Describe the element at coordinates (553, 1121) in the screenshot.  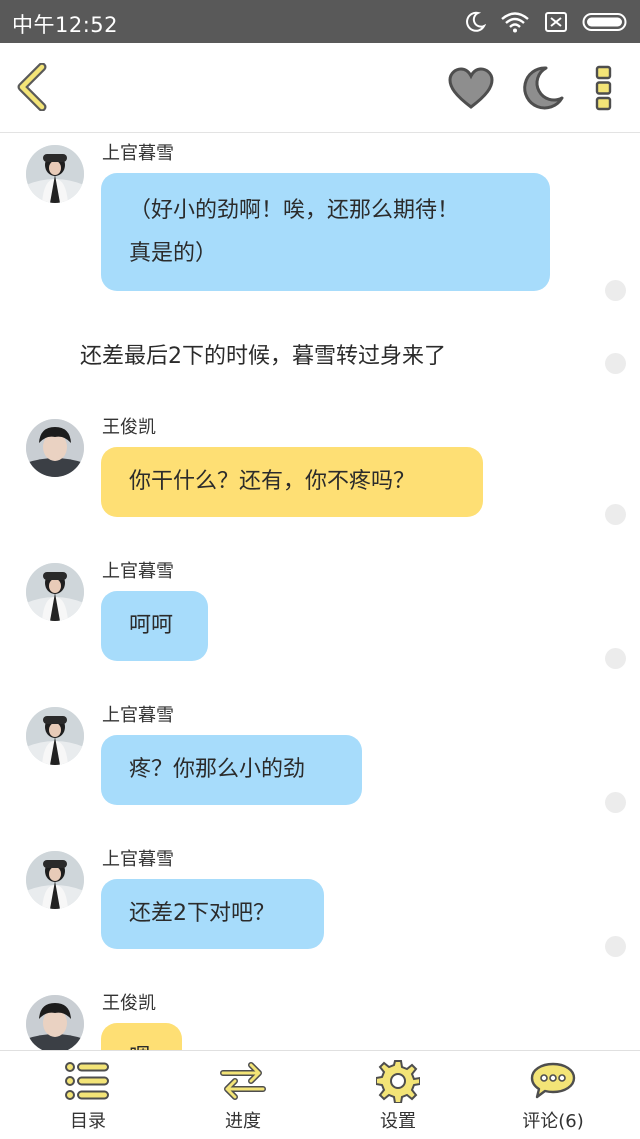
I see `nav-label: 评论(6)` at that location.